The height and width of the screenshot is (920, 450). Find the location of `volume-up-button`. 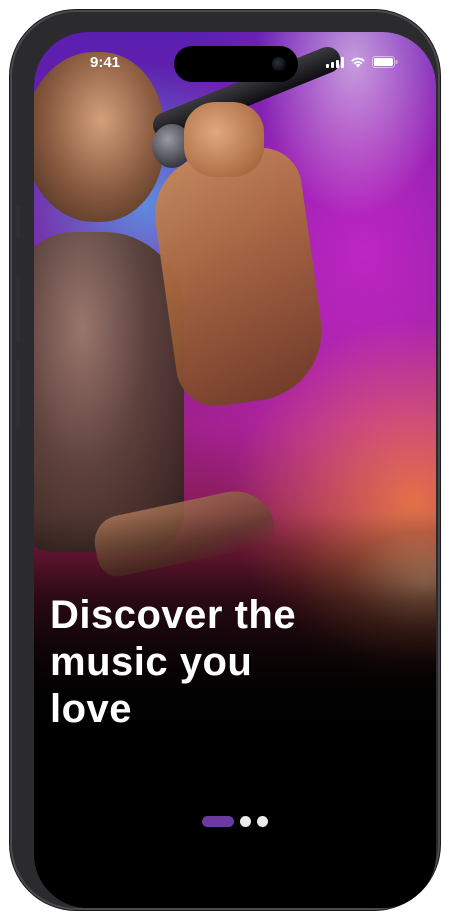

volume-up-button is located at coordinates (18, 309).